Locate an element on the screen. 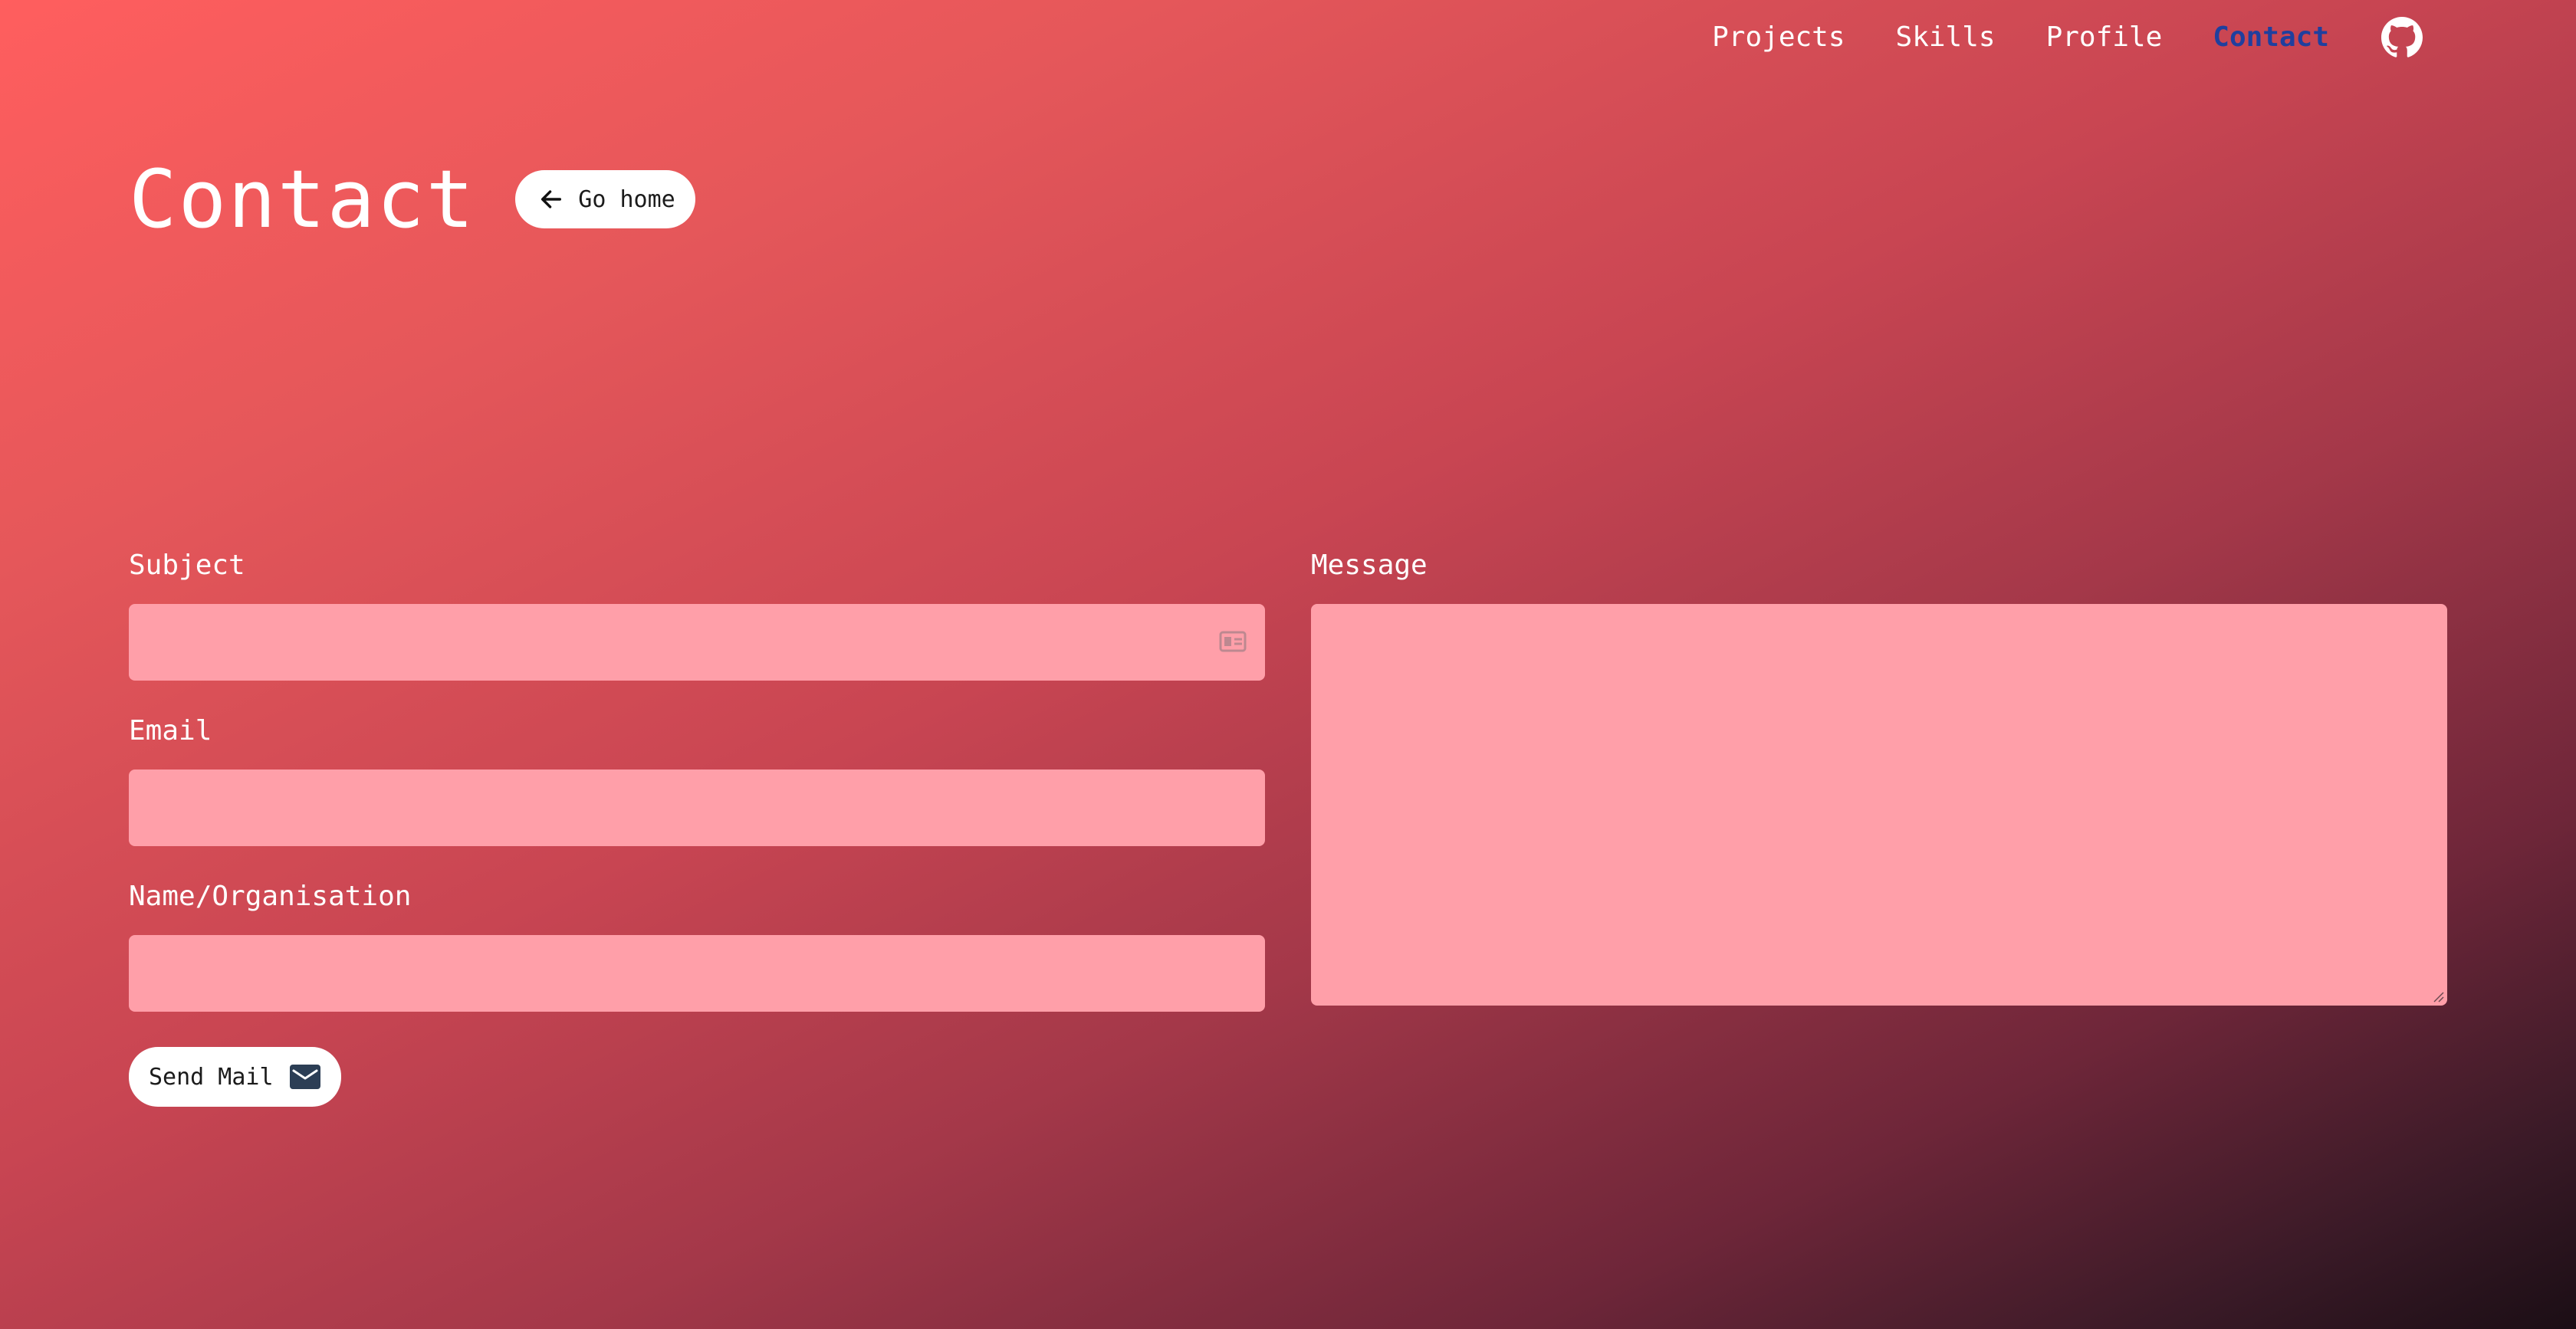  resize-handle-icon is located at coordinates (2438, 996).